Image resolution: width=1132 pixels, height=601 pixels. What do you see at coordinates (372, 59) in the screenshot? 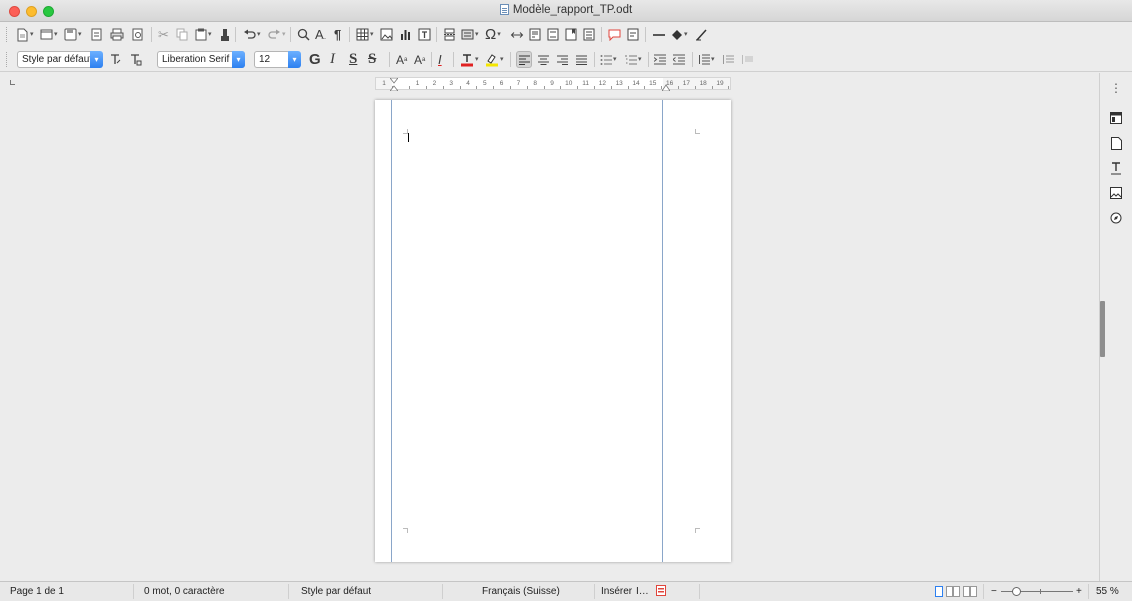
I see `strikethrough-button: S` at bounding box center [372, 59].